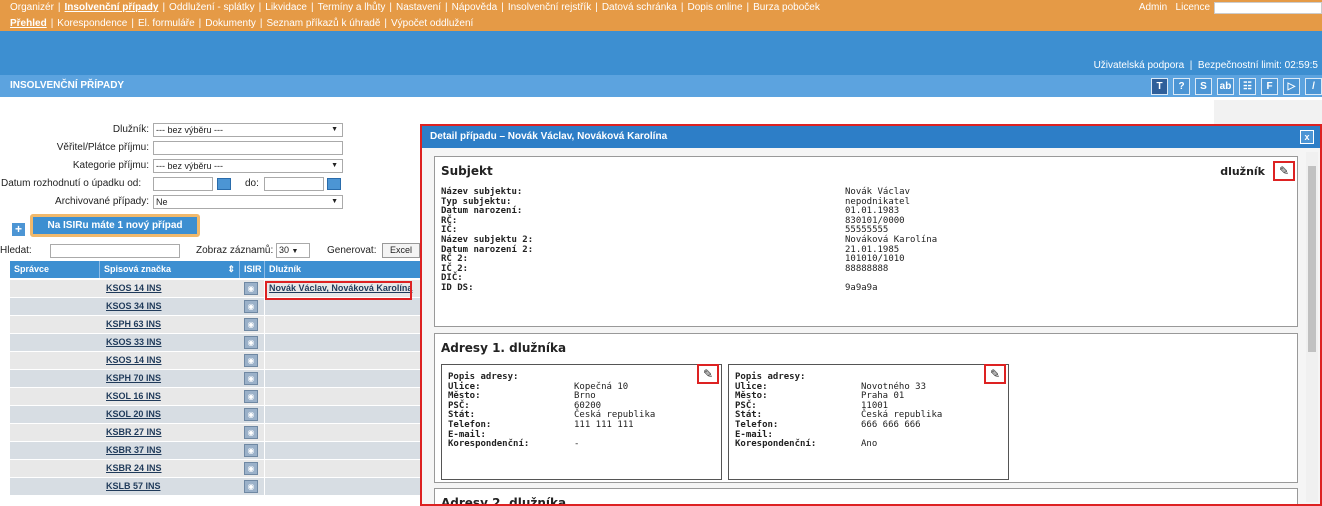  What do you see at coordinates (549, 7) in the screenshot?
I see `top-menu-item: Insolvenční rejstřík` at bounding box center [549, 7].